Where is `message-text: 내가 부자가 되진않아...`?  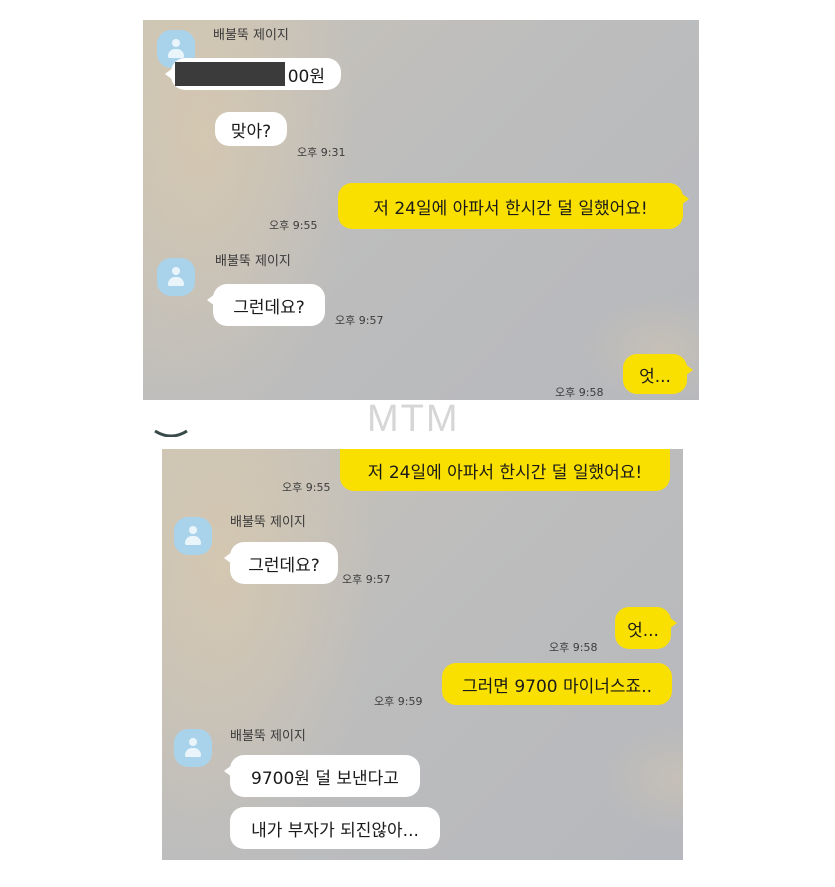
message-text: 내가 부자가 되진않아... is located at coordinates (335, 830).